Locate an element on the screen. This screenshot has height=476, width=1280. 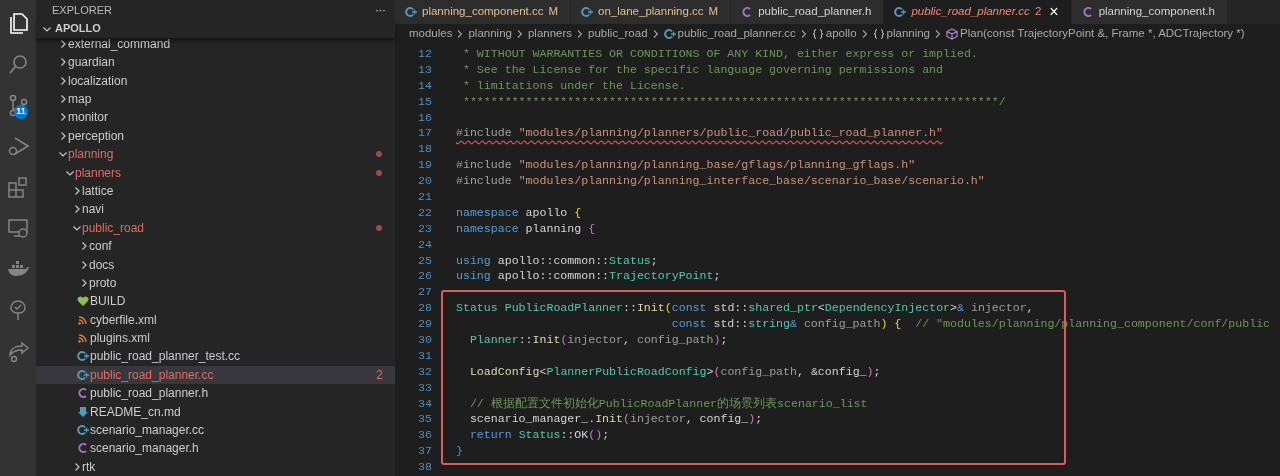
header-file-icon is located at coordinates (83, 448).